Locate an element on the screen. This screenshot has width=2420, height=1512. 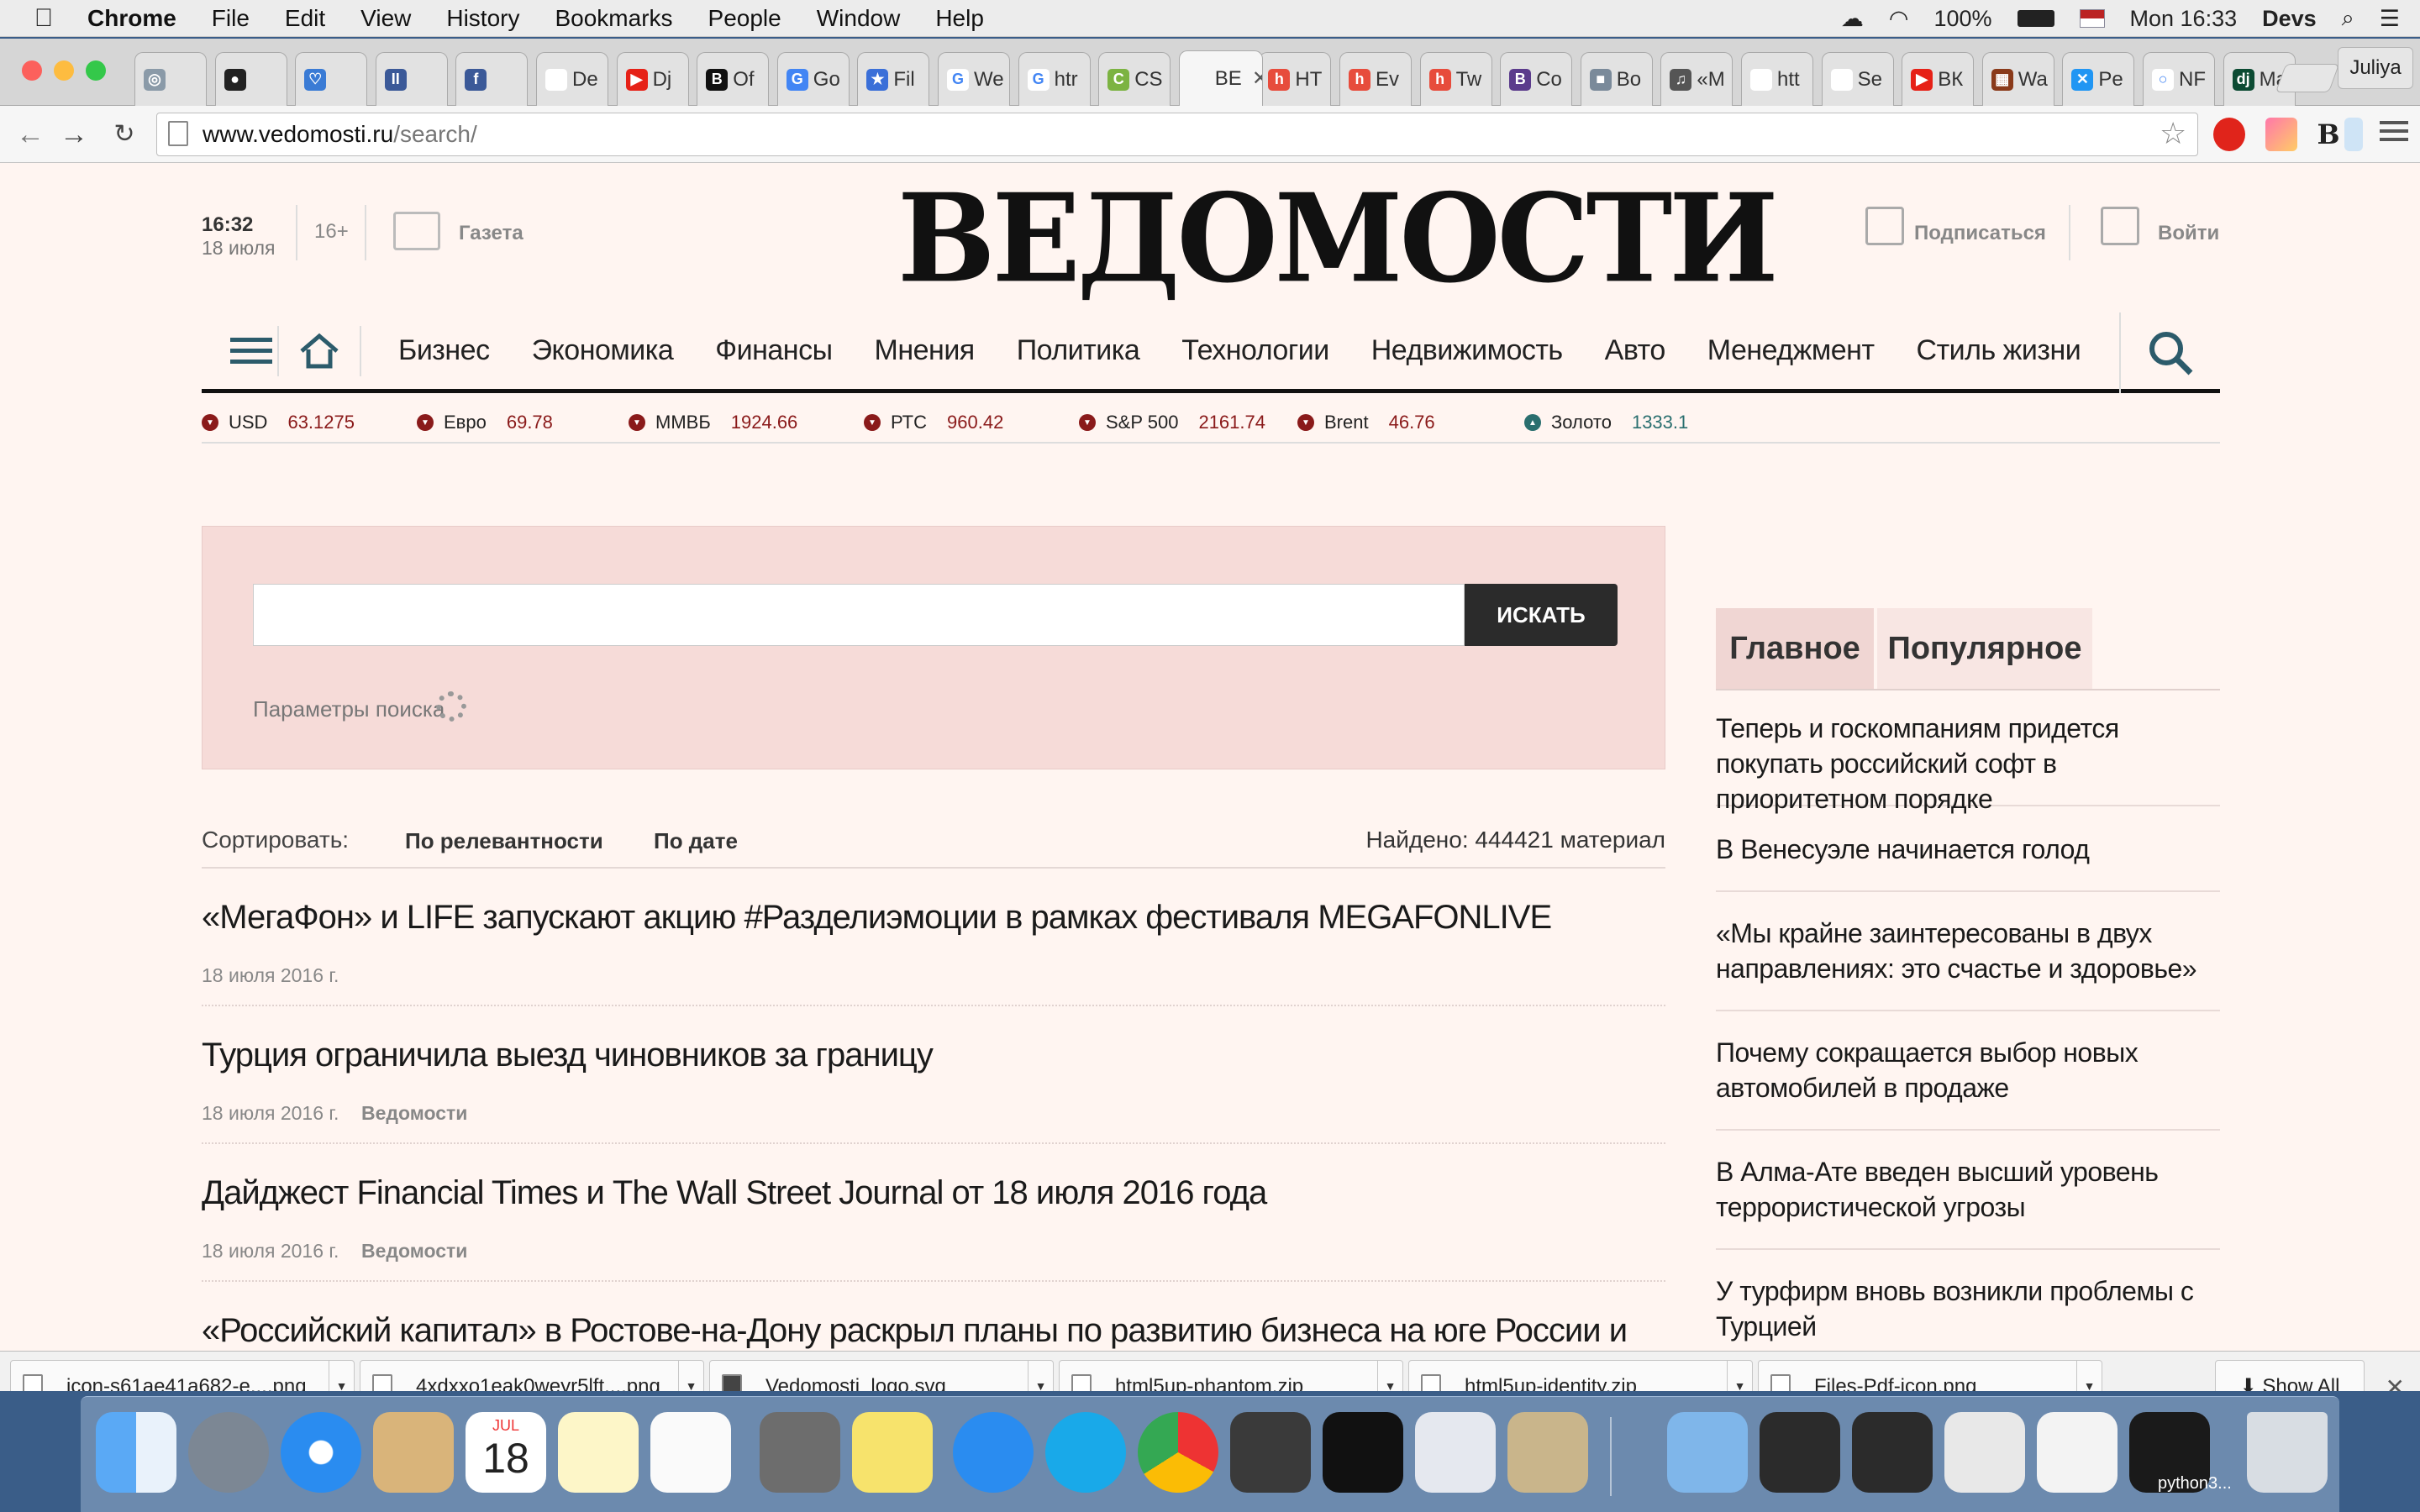
page-info-icon is located at coordinates (178, 133).